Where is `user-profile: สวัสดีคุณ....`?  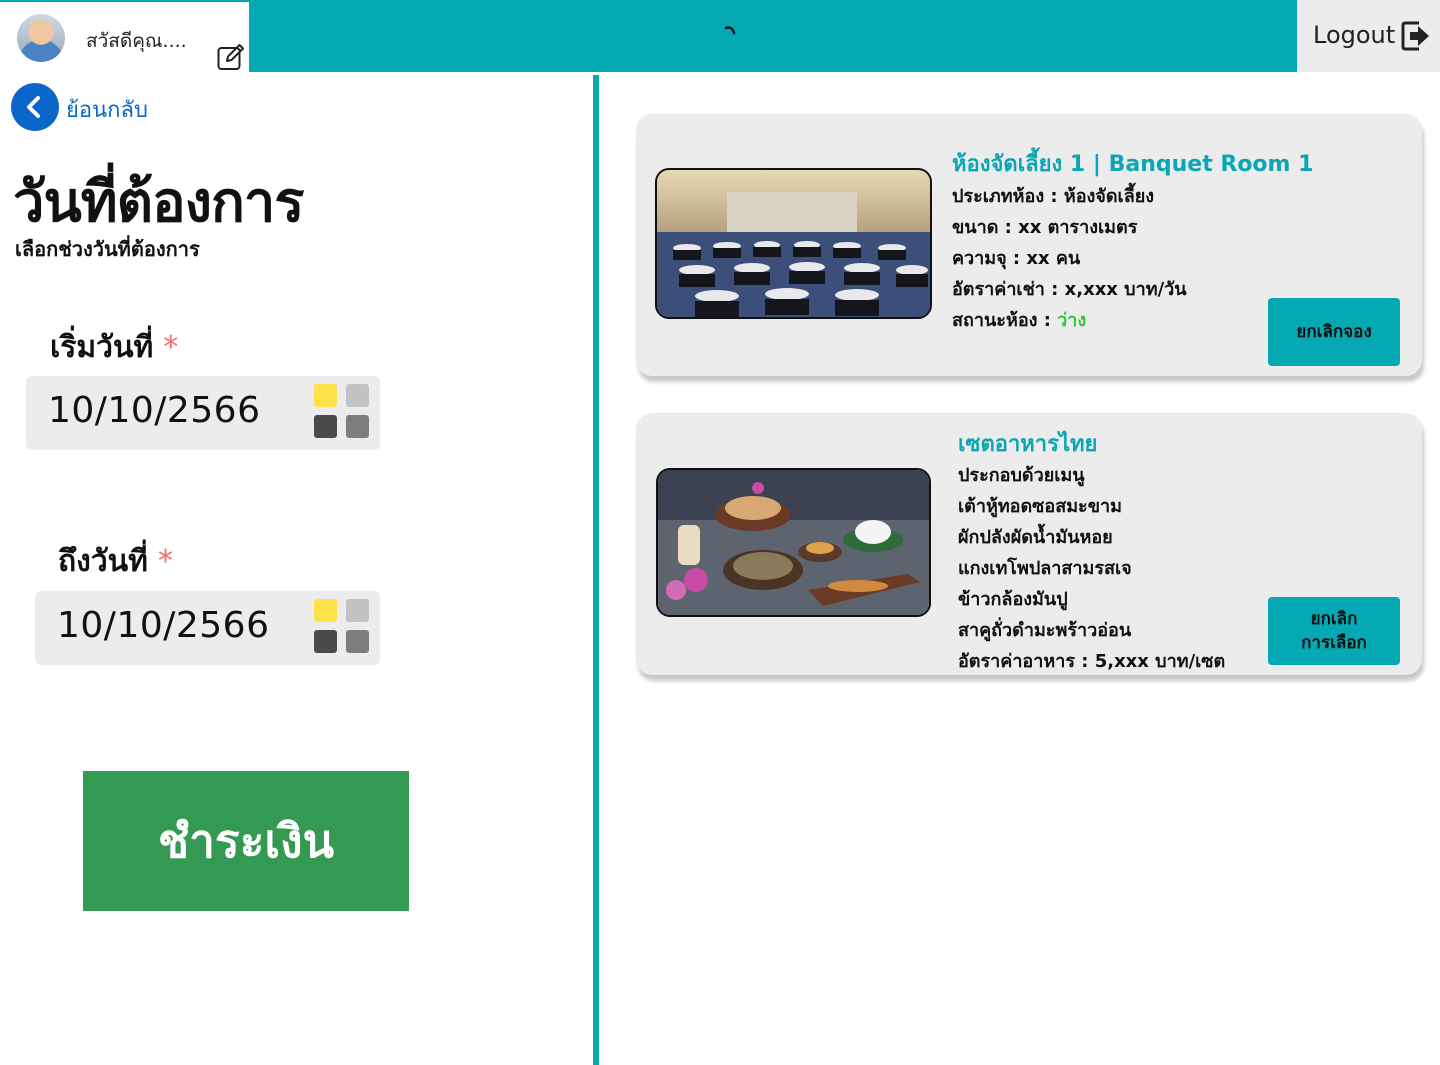
user-profile: สวัสดีคุณ.... is located at coordinates (124, 37).